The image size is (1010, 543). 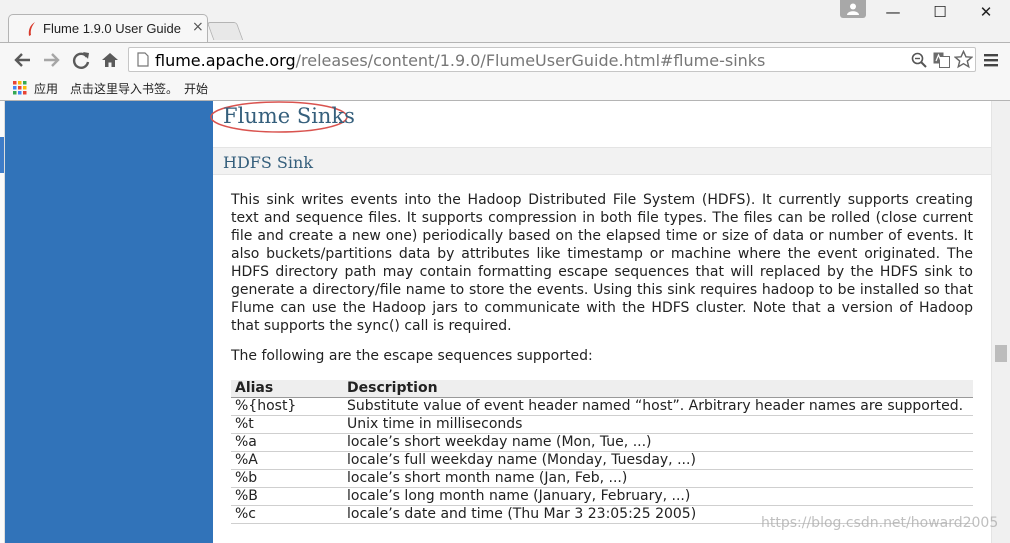 I want to click on back-arrow-icon, so click(x=22, y=60).